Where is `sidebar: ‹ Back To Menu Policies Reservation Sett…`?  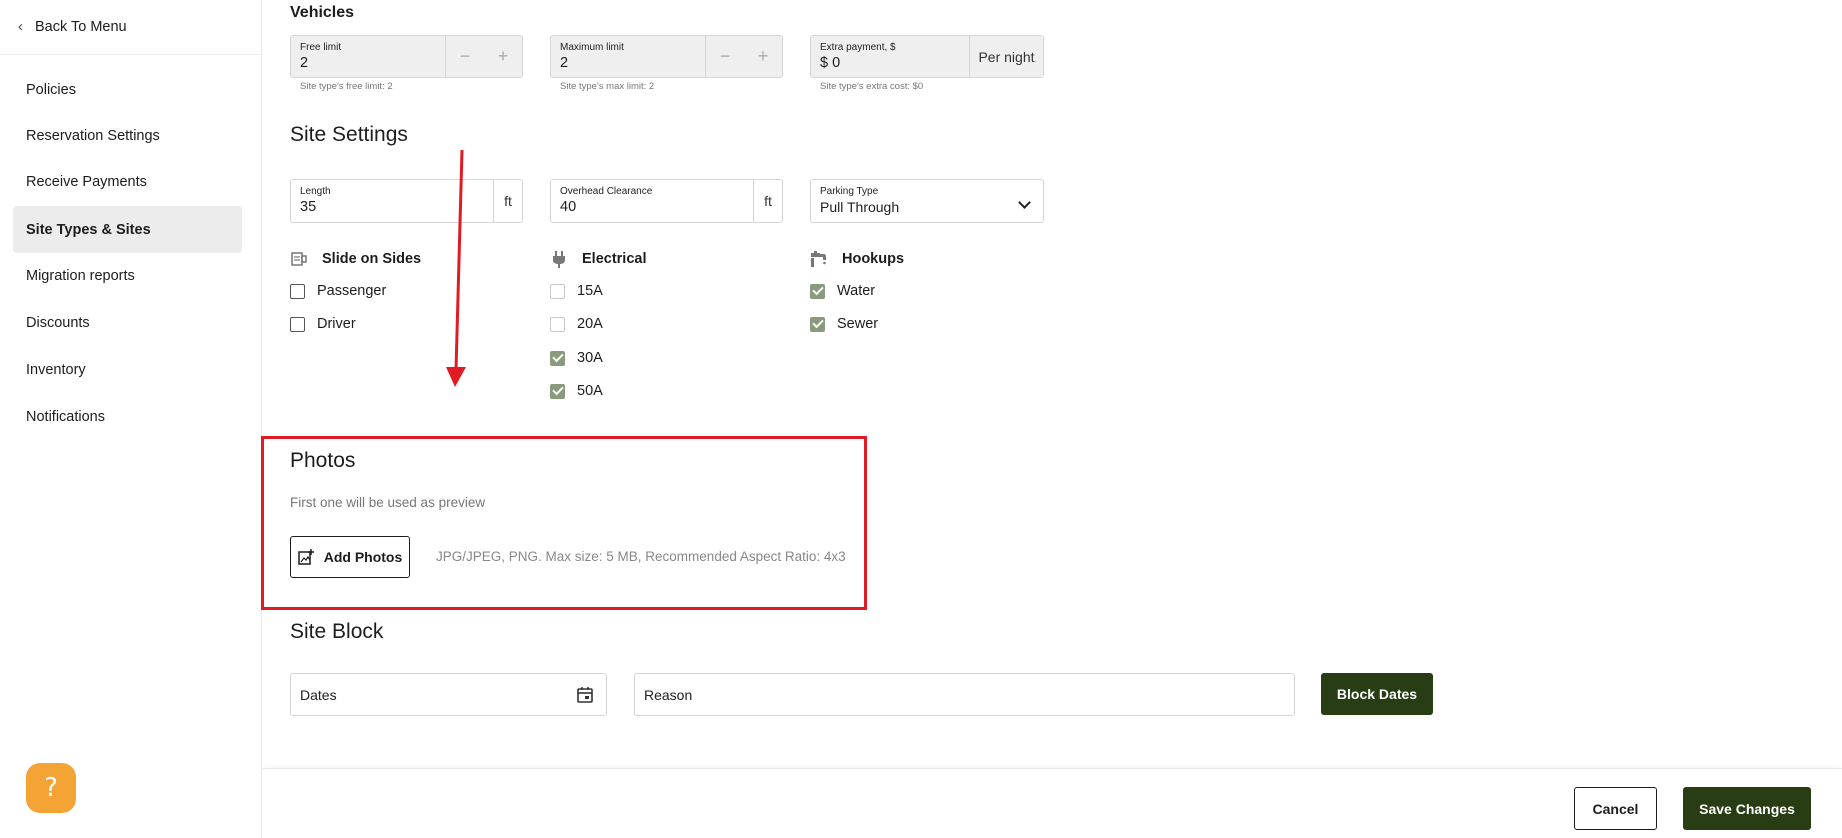 sidebar: ‹ Back To Menu Policies Reservation Sett… is located at coordinates (131, 419).